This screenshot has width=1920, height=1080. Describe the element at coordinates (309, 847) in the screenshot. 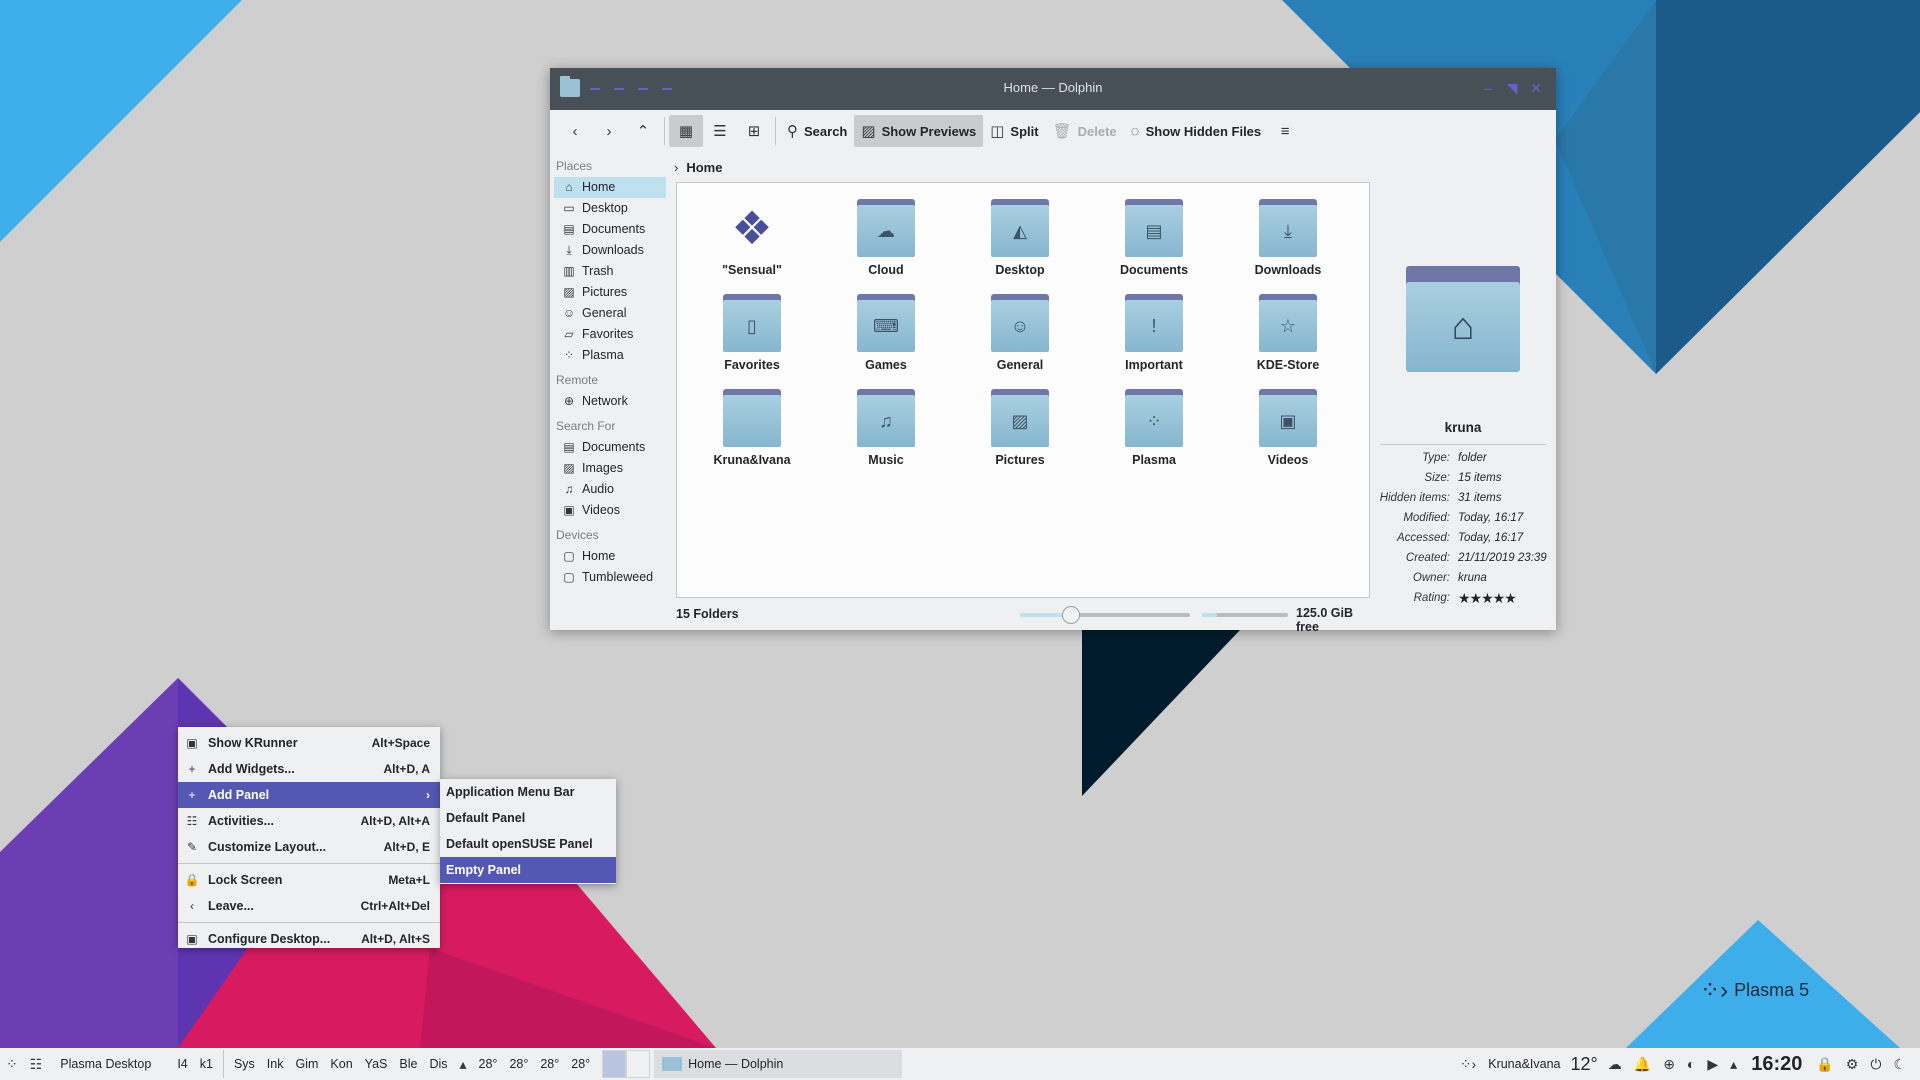

I see `menu-item-customize-layout: ✎ Customize Layout... Alt+D, E` at that location.